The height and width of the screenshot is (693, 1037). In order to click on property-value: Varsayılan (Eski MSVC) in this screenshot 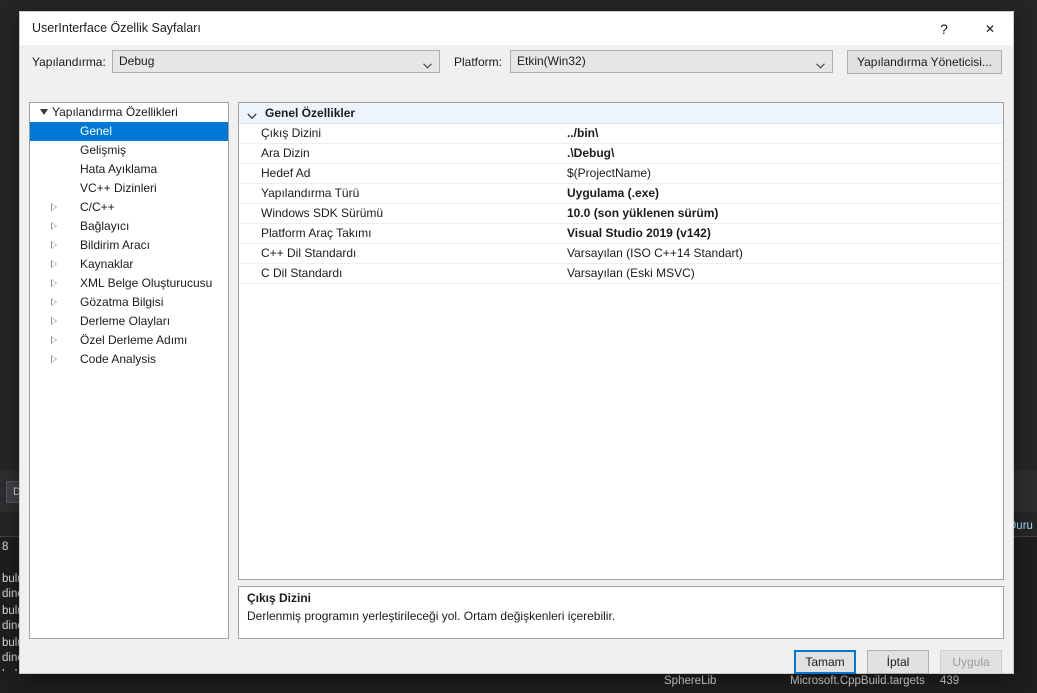, I will do `click(631, 273)`.